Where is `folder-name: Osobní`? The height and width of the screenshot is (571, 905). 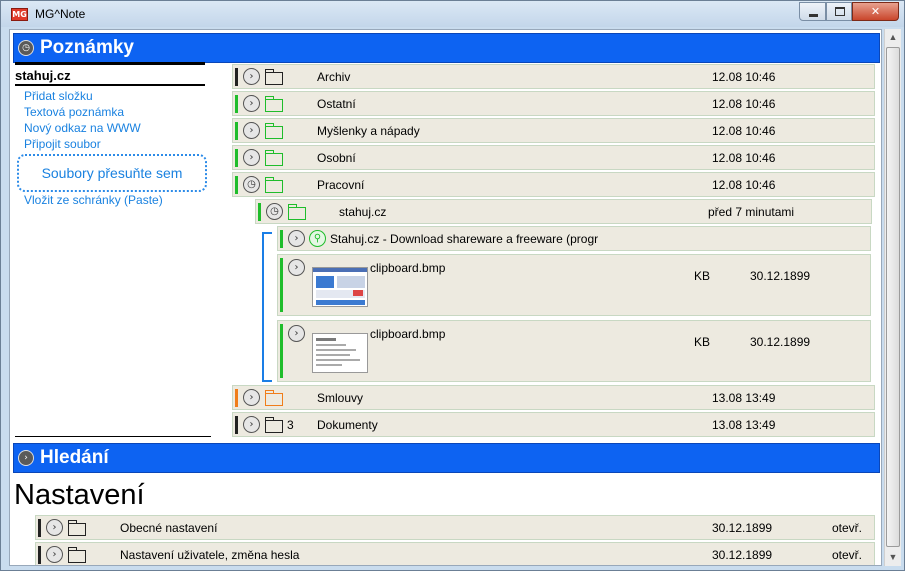
folder-name: Osobní is located at coordinates (336, 158).